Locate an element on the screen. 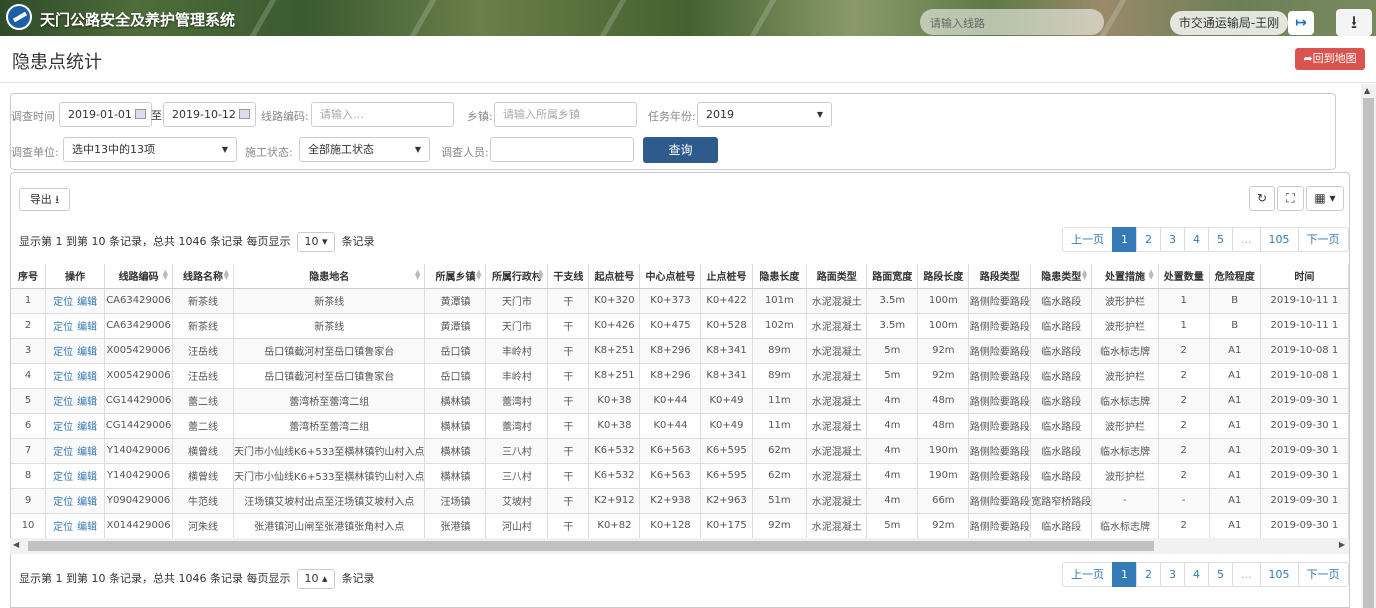  table-cell: 水泥混凝土 is located at coordinates (837, 526).